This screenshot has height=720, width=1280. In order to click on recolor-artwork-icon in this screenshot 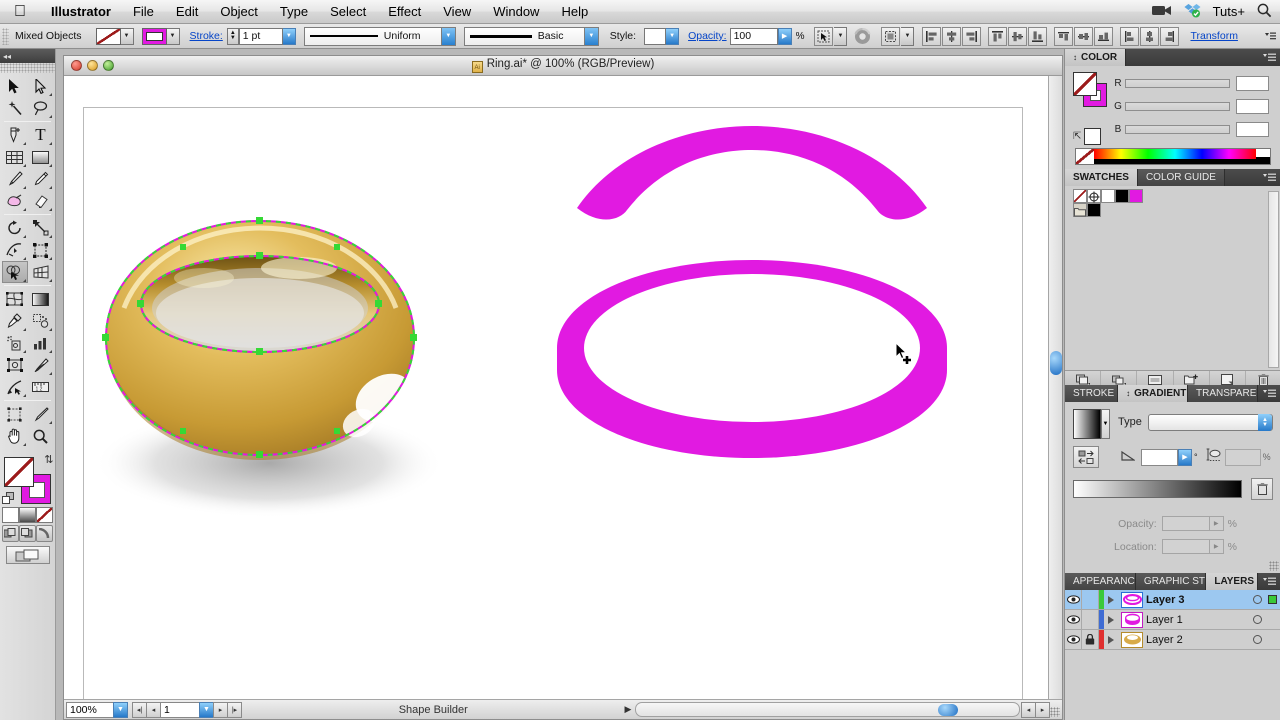, I will do `click(862, 36)`.